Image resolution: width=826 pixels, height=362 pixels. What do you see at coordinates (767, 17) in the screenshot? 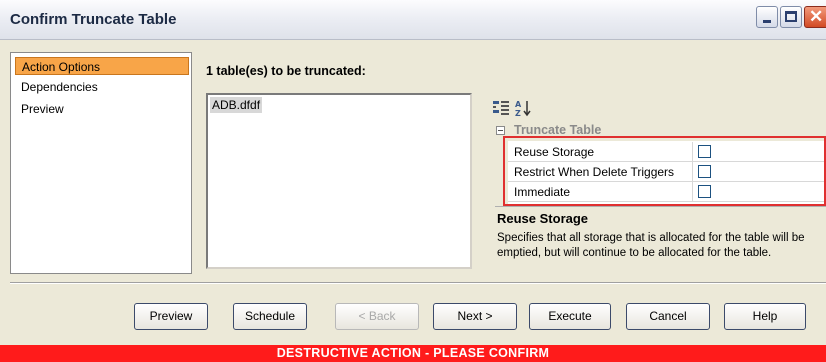
I see `minimize-button` at bounding box center [767, 17].